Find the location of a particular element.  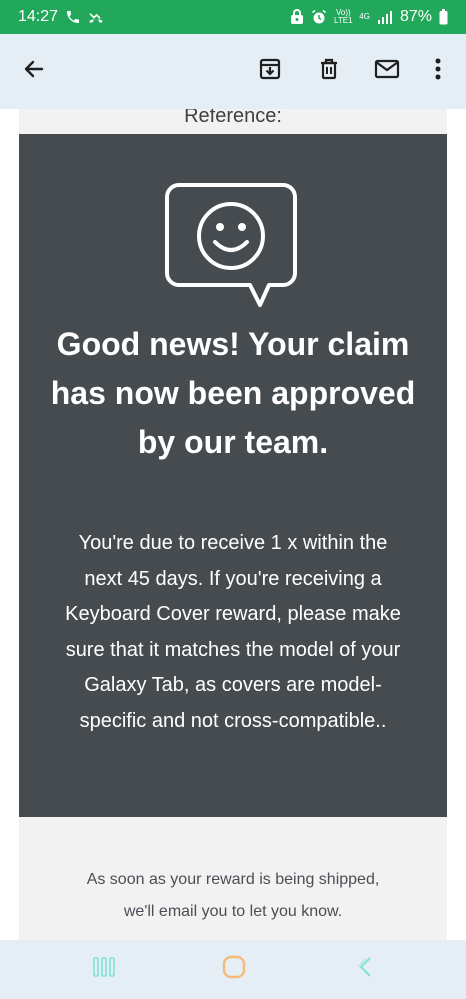

volte-icon: Vo)) LTE1 is located at coordinates (343, 16).